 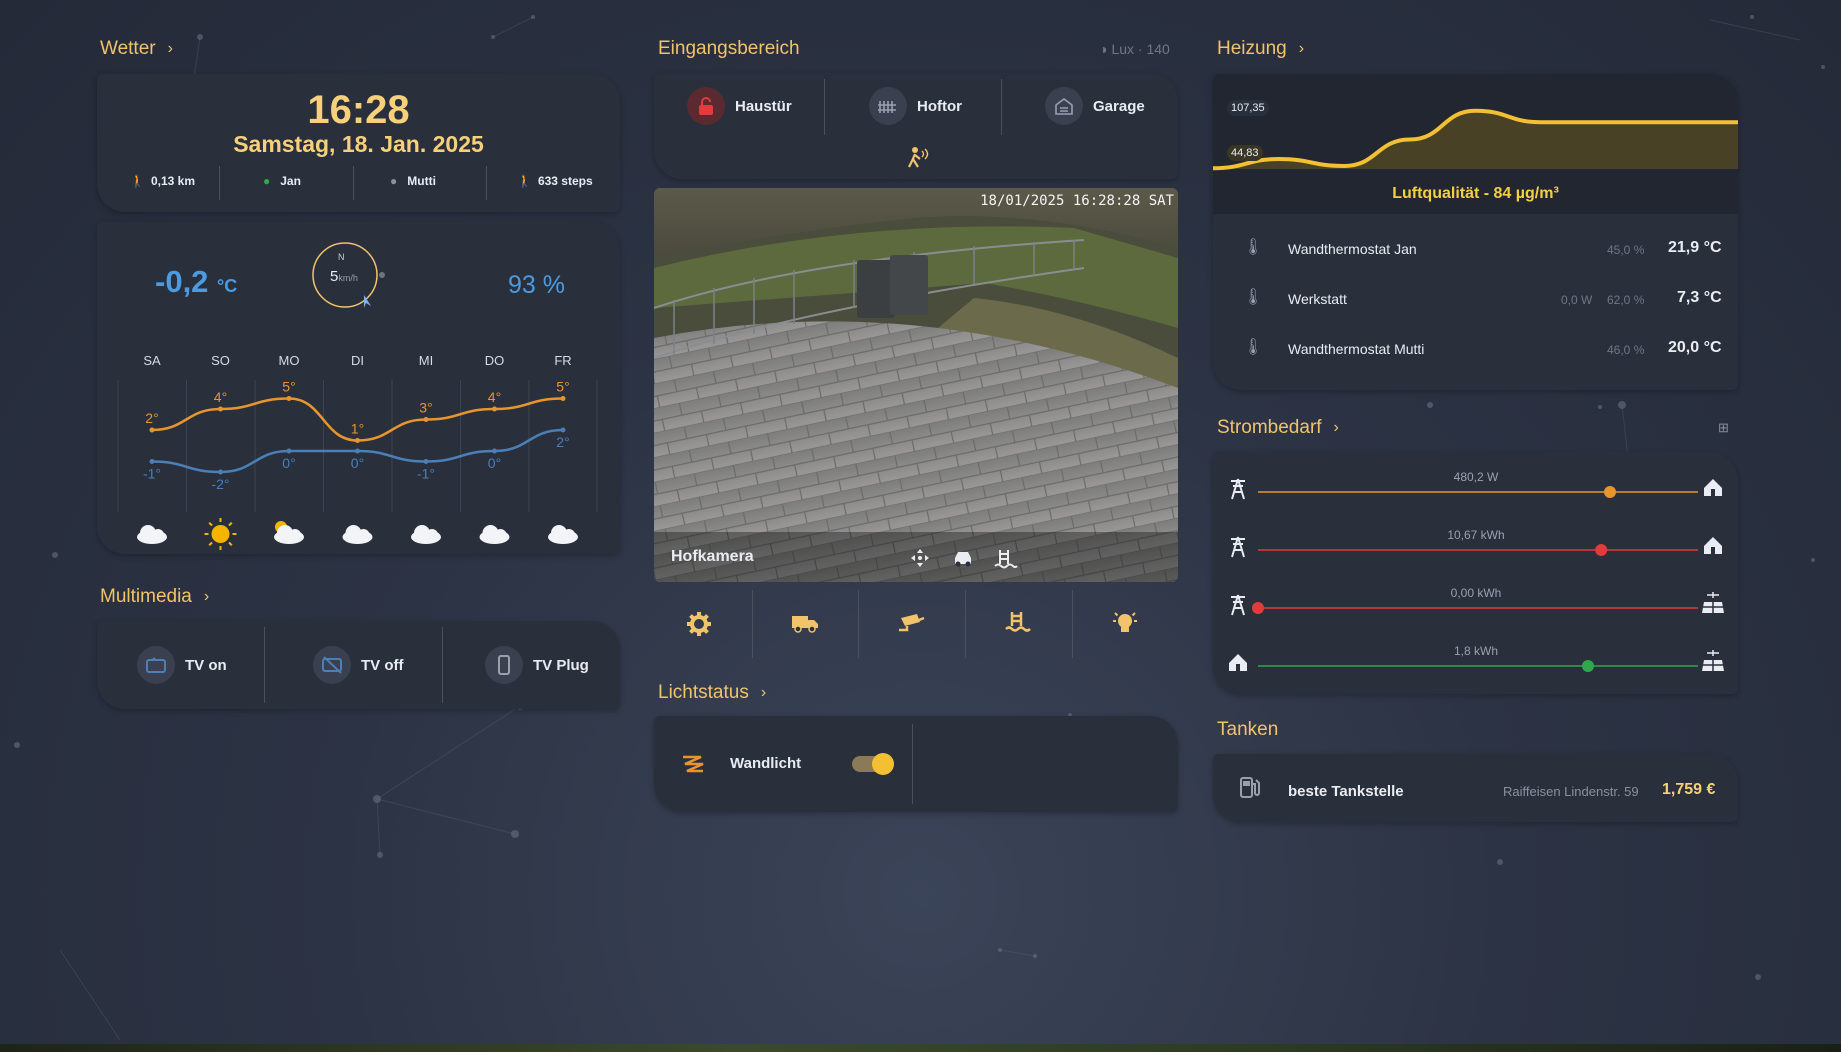 What do you see at coordinates (1248, 729) in the screenshot?
I see `fuel-section-title: Tanken` at bounding box center [1248, 729].